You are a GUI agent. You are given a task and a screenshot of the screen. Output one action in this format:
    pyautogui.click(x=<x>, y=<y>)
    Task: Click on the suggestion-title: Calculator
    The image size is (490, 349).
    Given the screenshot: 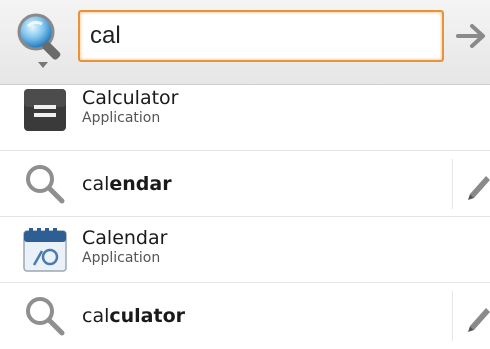 What is the action you would take?
    pyautogui.click(x=130, y=98)
    